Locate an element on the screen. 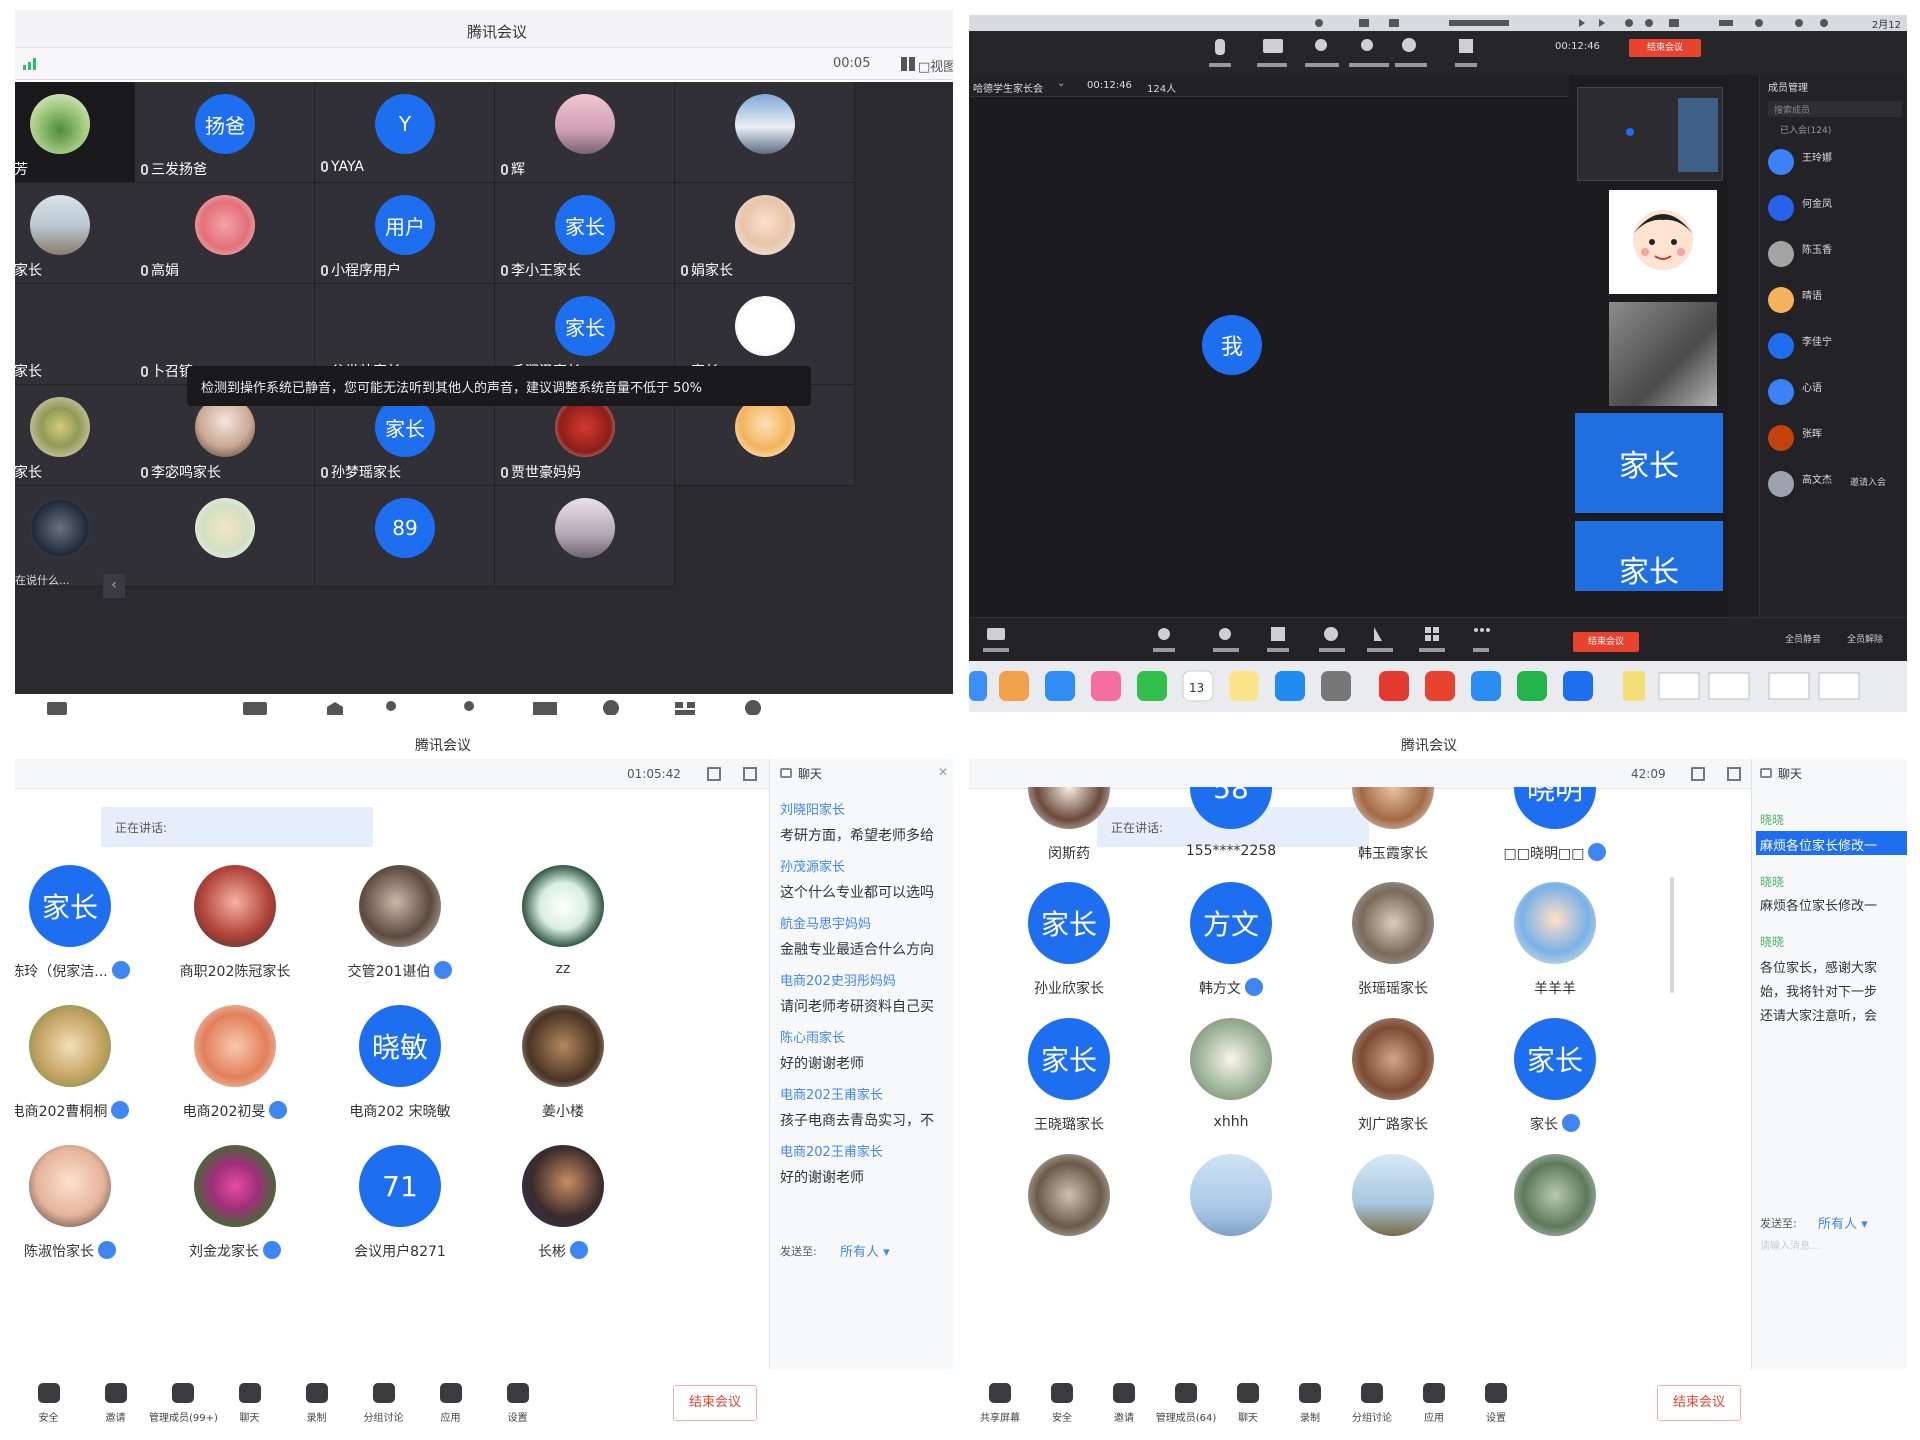 Image resolution: width=1920 pixels, height=1440 pixels. video-tile: 刘晓芳 is located at coordinates (82, 132).